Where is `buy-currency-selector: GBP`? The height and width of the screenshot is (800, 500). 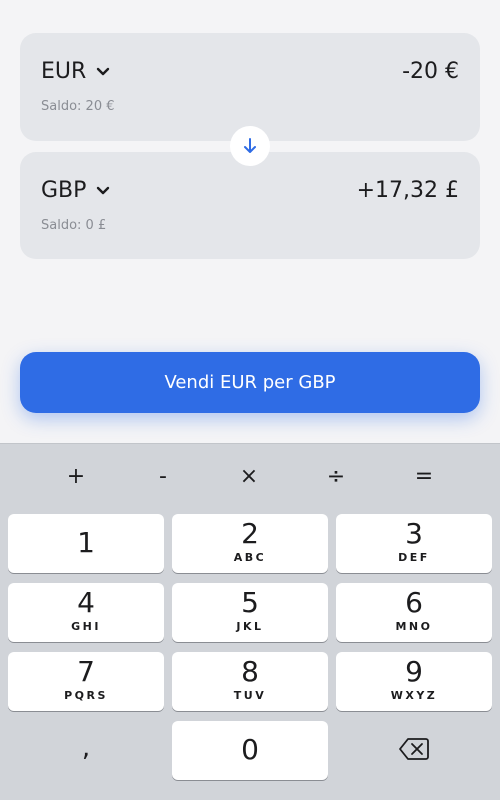 buy-currency-selector: GBP is located at coordinates (75, 190).